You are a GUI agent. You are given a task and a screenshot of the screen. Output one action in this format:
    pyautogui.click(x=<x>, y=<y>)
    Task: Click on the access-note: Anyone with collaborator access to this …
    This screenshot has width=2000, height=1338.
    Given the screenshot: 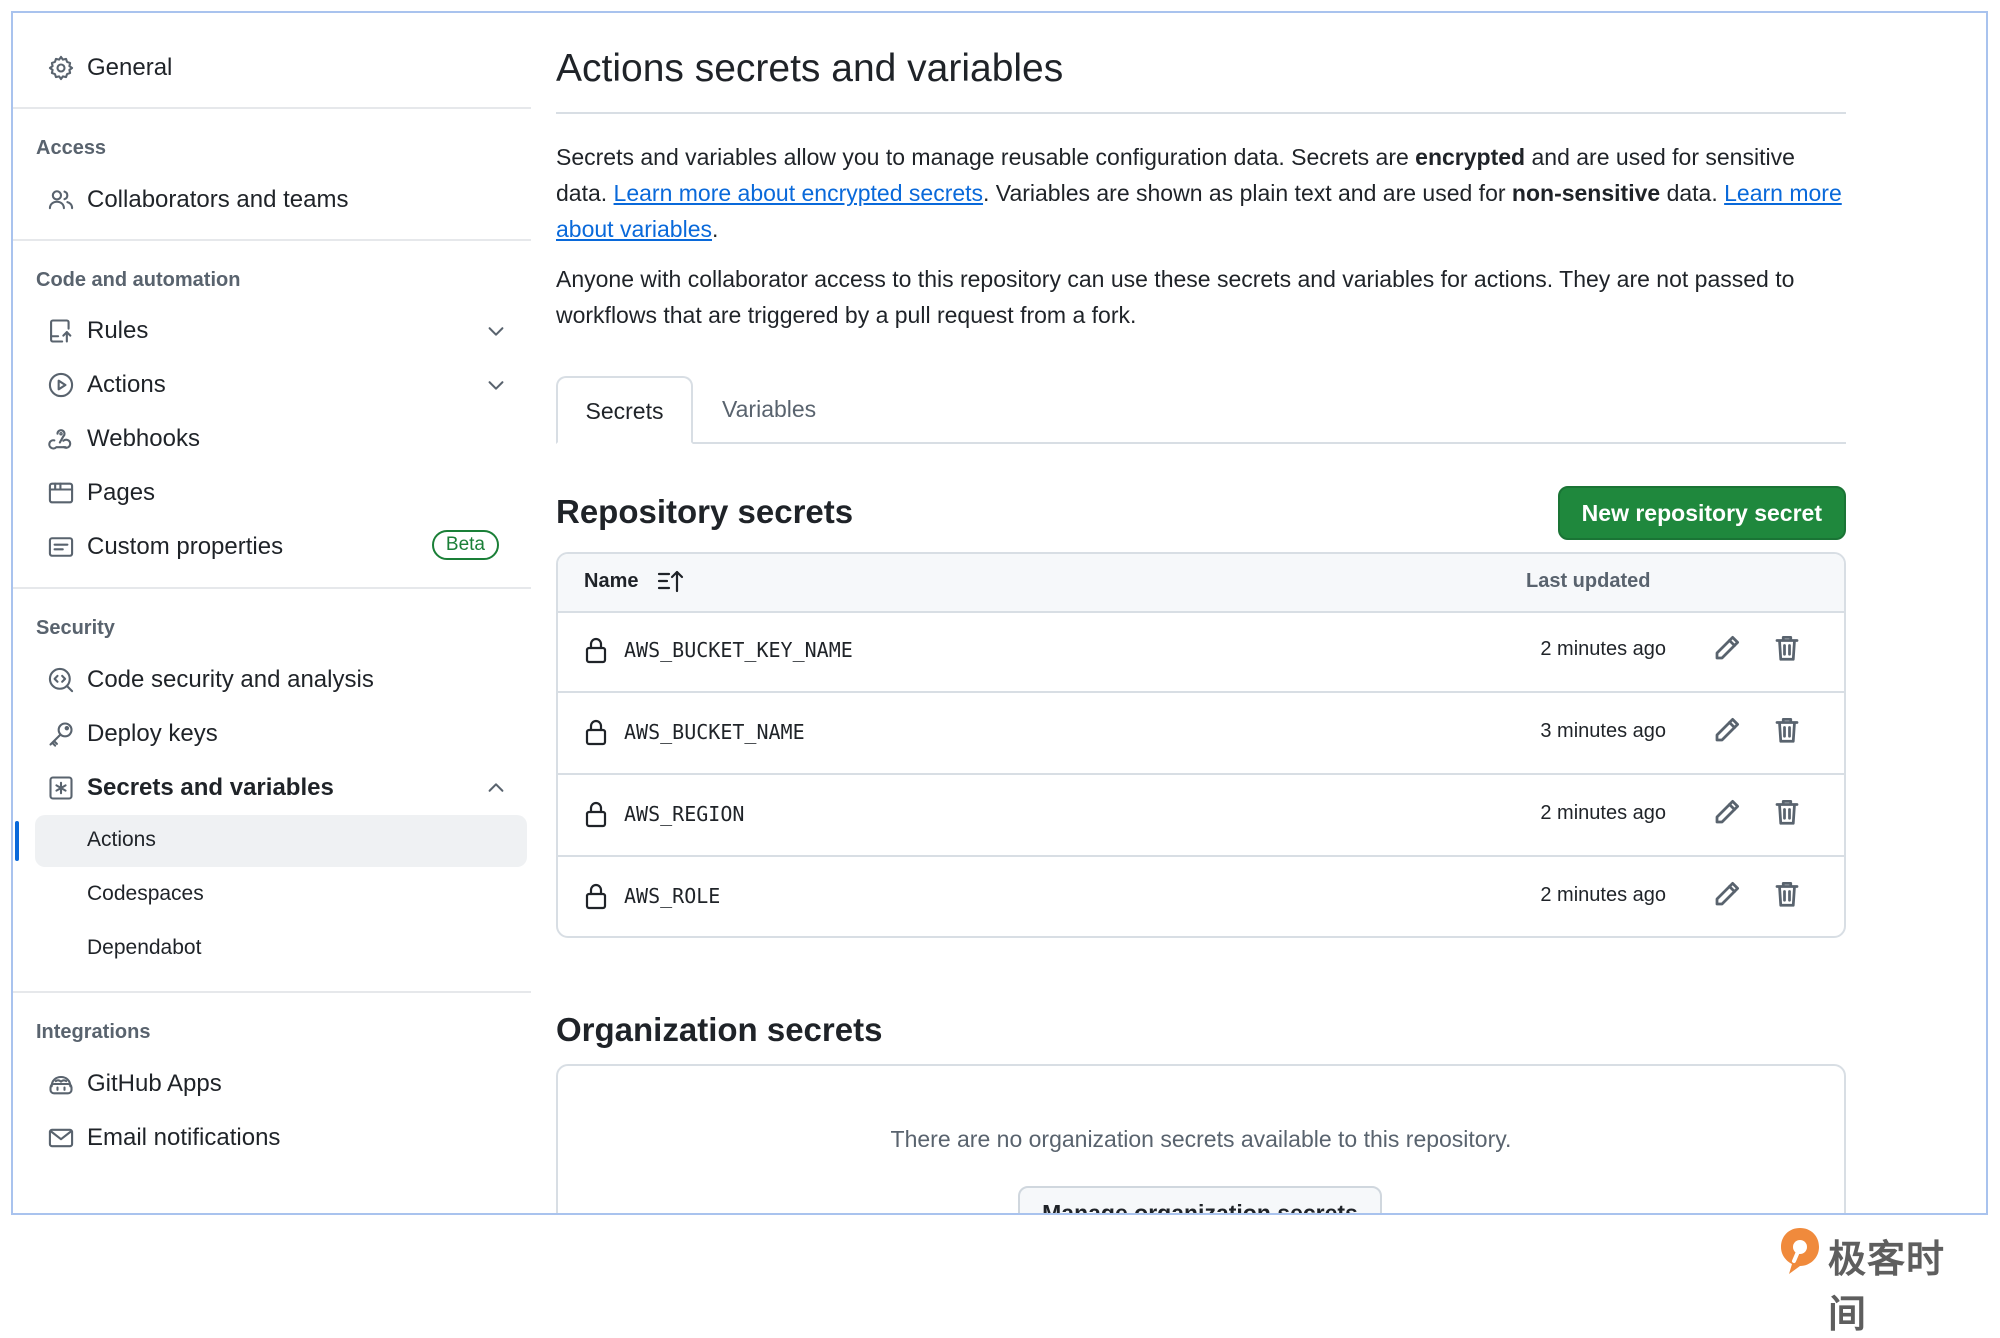 What is the action you would take?
    pyautogui.click(x=1175, y=297)
    